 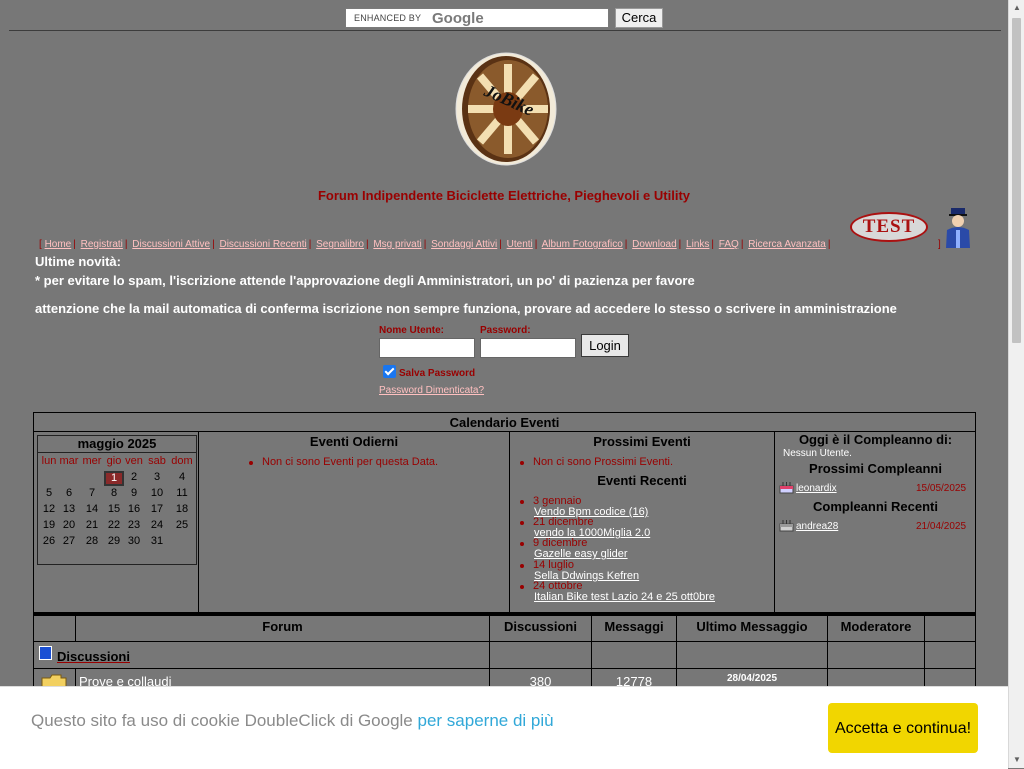 What do you see at coordinates (412, 330) in the screenshot?
I see `username-label: Nome Utente:` at bounding box center [412, 330].